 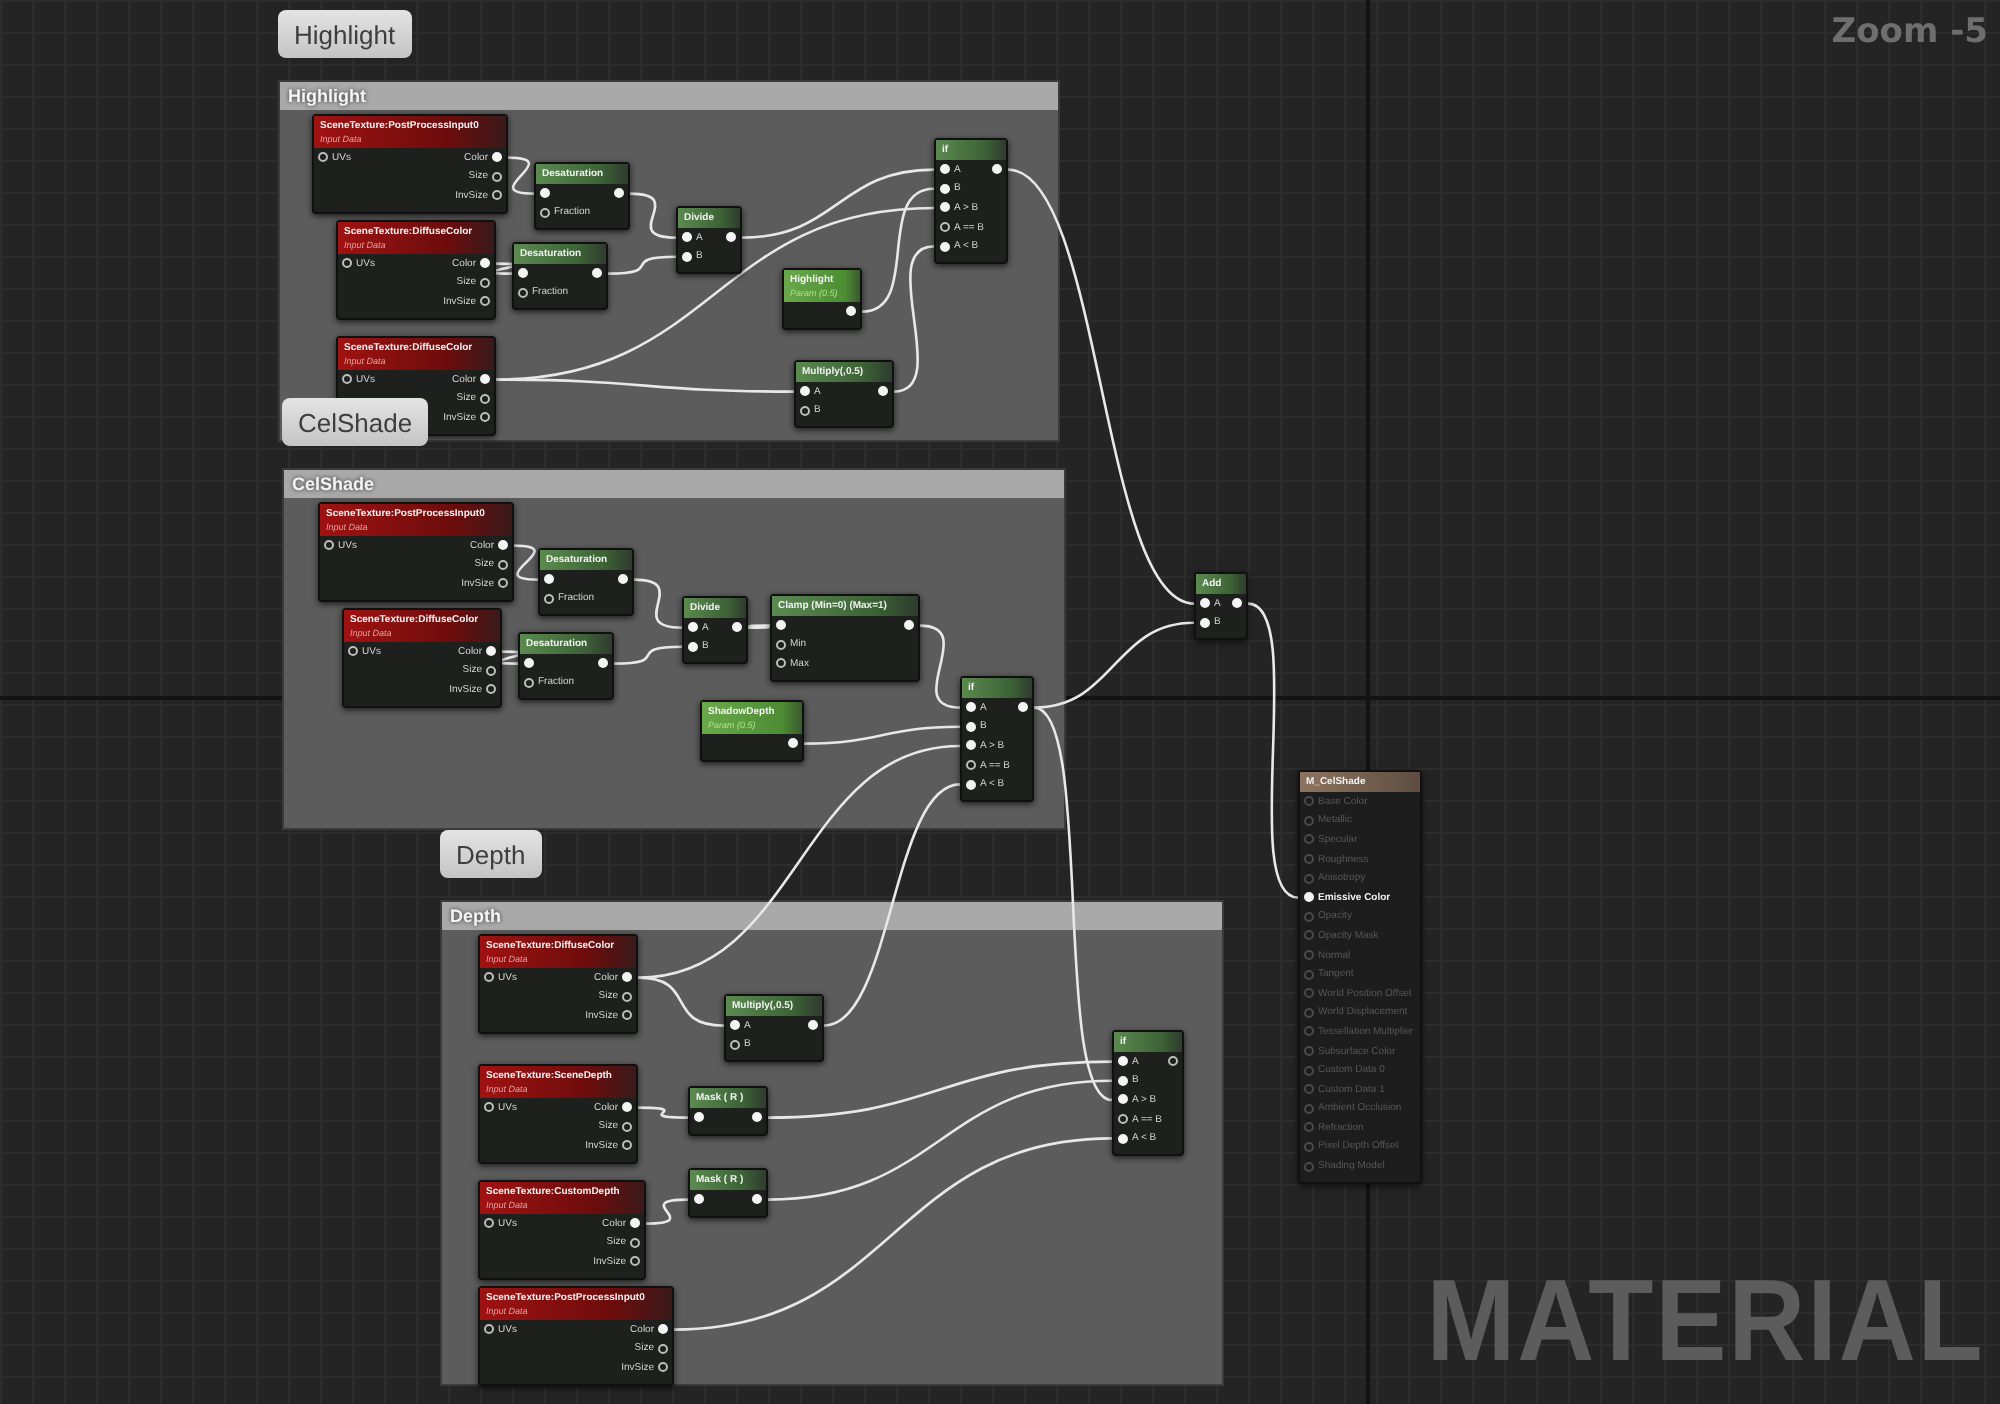 What do you see at coordinates (355, 422) in the screenshot?
I see `comment-bubble: CelShade` at bounding box center [355, 422].